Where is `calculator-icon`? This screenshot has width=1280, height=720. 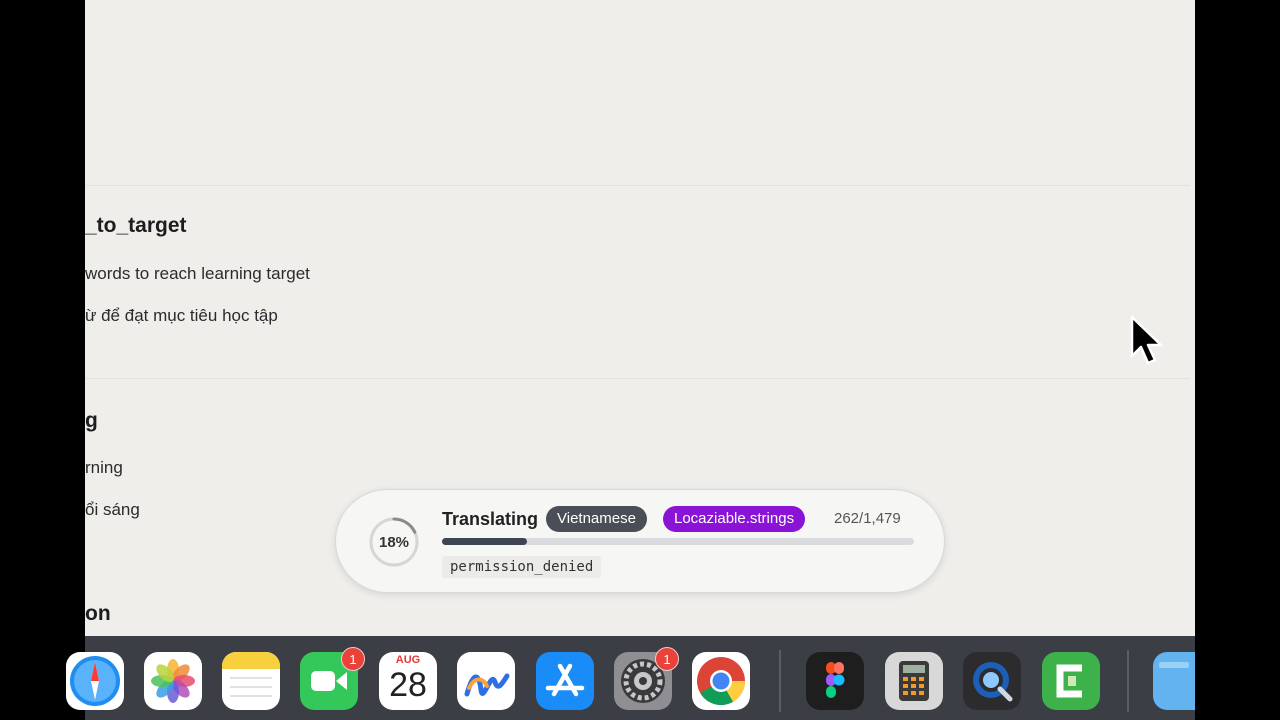
calculator-icon is located at coordinates (914, 681).